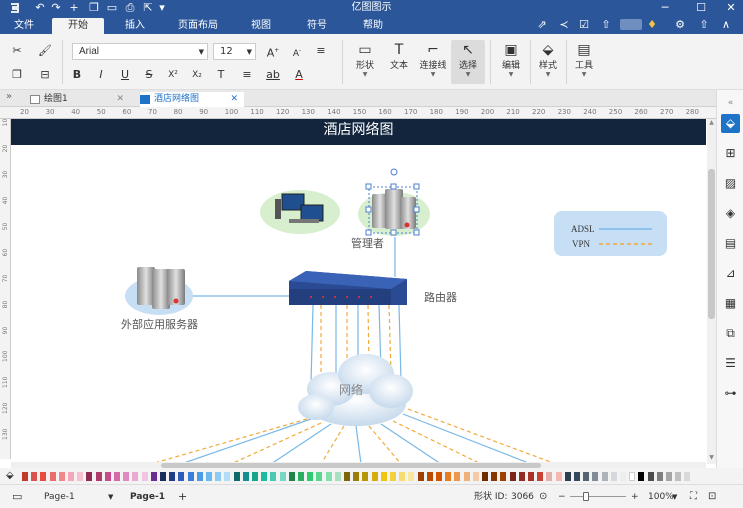 The image size is (743, 508). What do you see at coordinates (661, 497) in the screenshot?
I see `zoom-level: 100%` at bounding box center [661, 497].